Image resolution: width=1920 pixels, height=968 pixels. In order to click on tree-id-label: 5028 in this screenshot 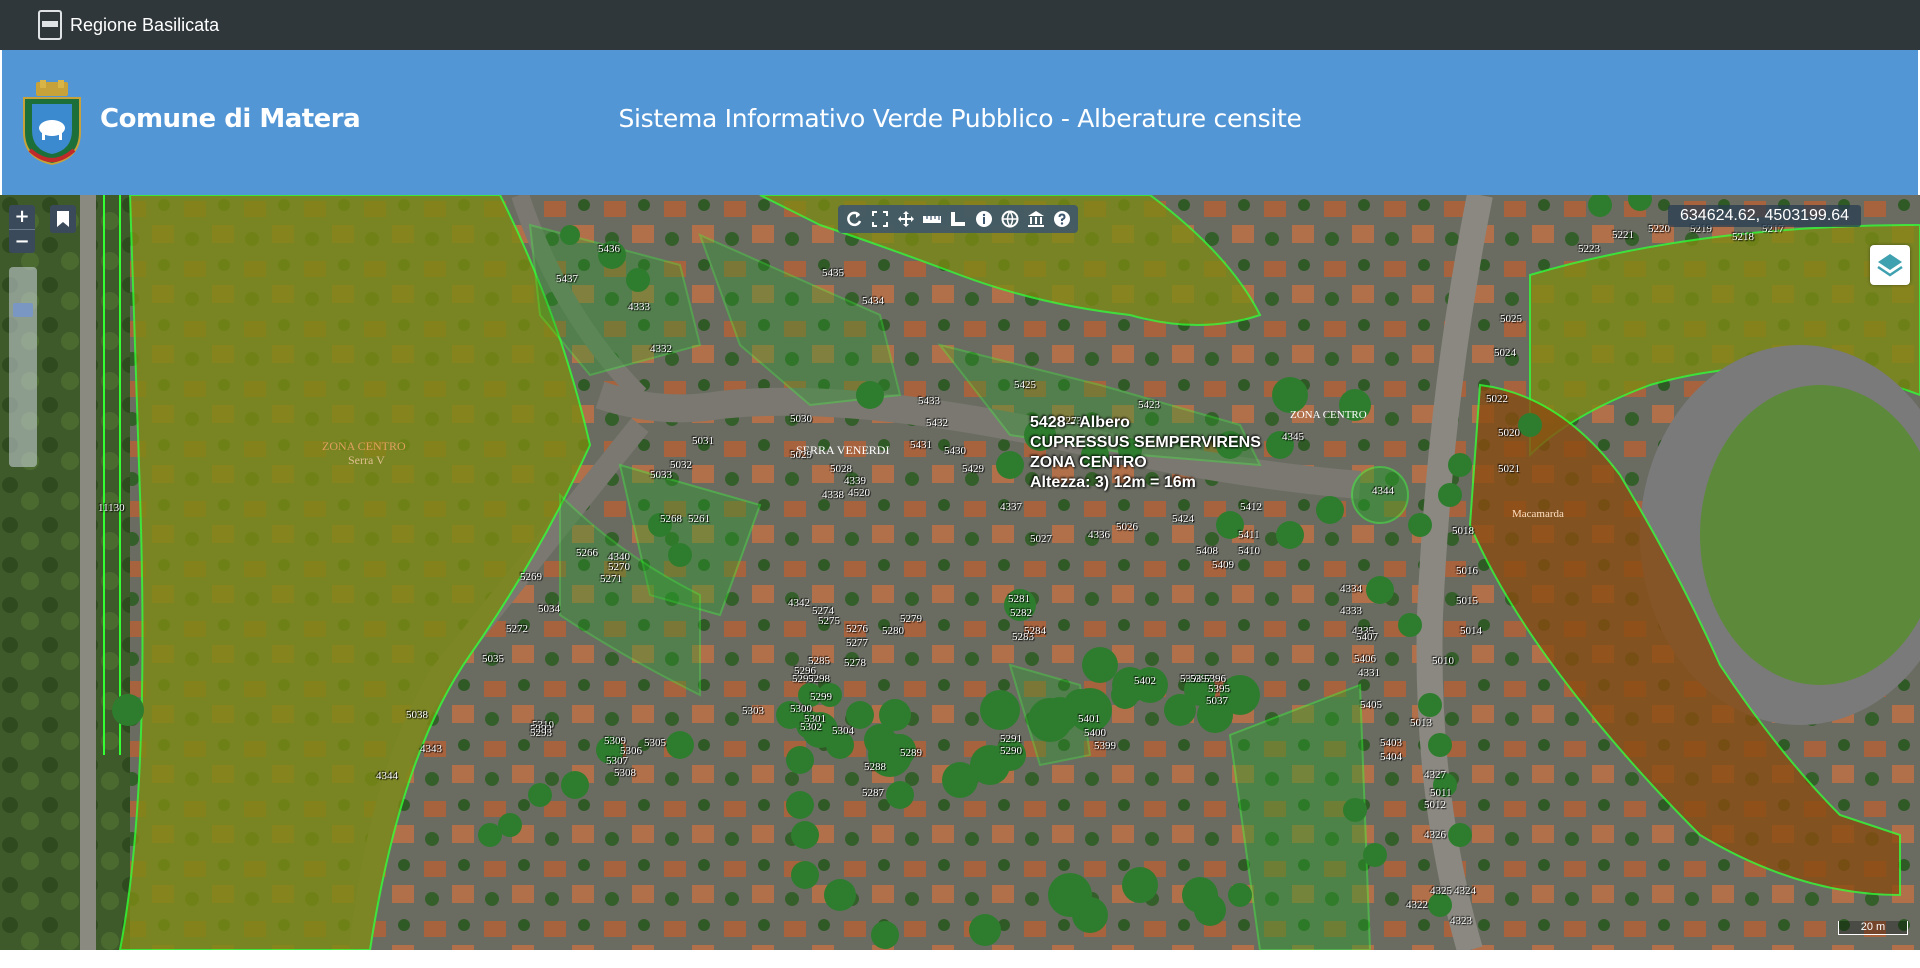, I will do `click(841, 469)`.